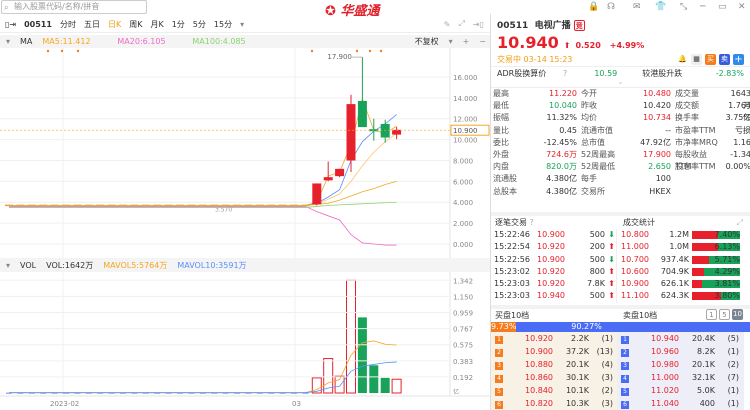  Describe the element at coordinates (512, 296) in the screenshot. I see `tick-time: 15:23:03` at that location.